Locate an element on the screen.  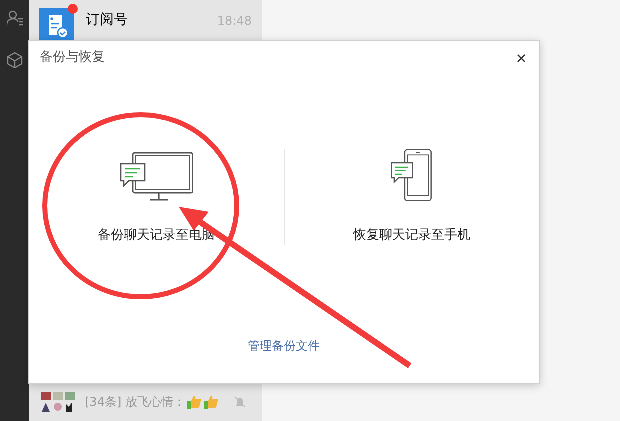
chat-preview: [34条] 放飞心情： is located at coordinates (135, 402).